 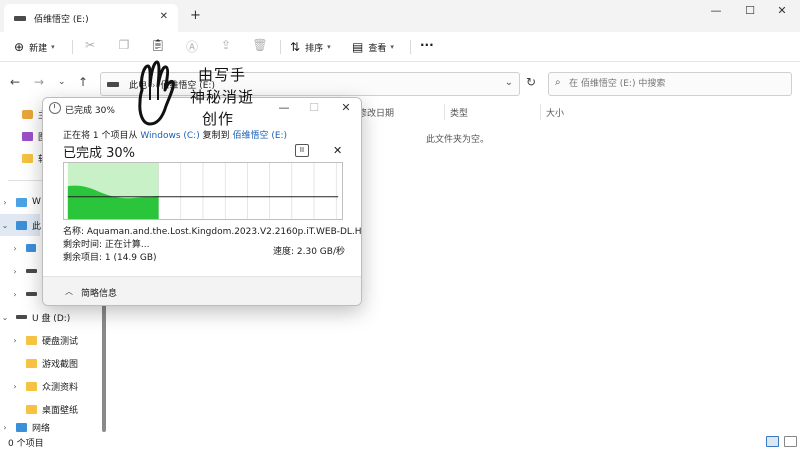 What do you see at coordinates (62, 82) in the screenshot?
I see `recent-chevron-icon: ⌄` at bounding box center [62, 82].